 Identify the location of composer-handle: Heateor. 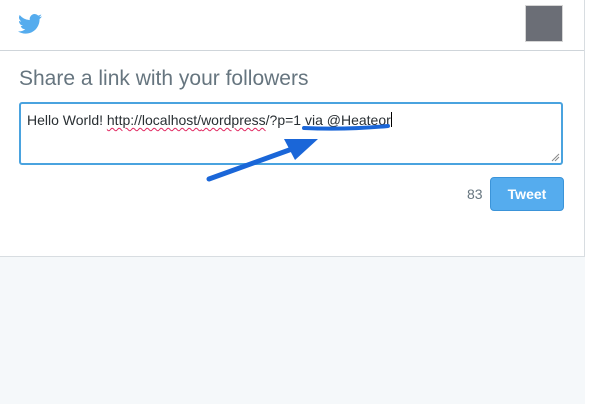
(365, 120).